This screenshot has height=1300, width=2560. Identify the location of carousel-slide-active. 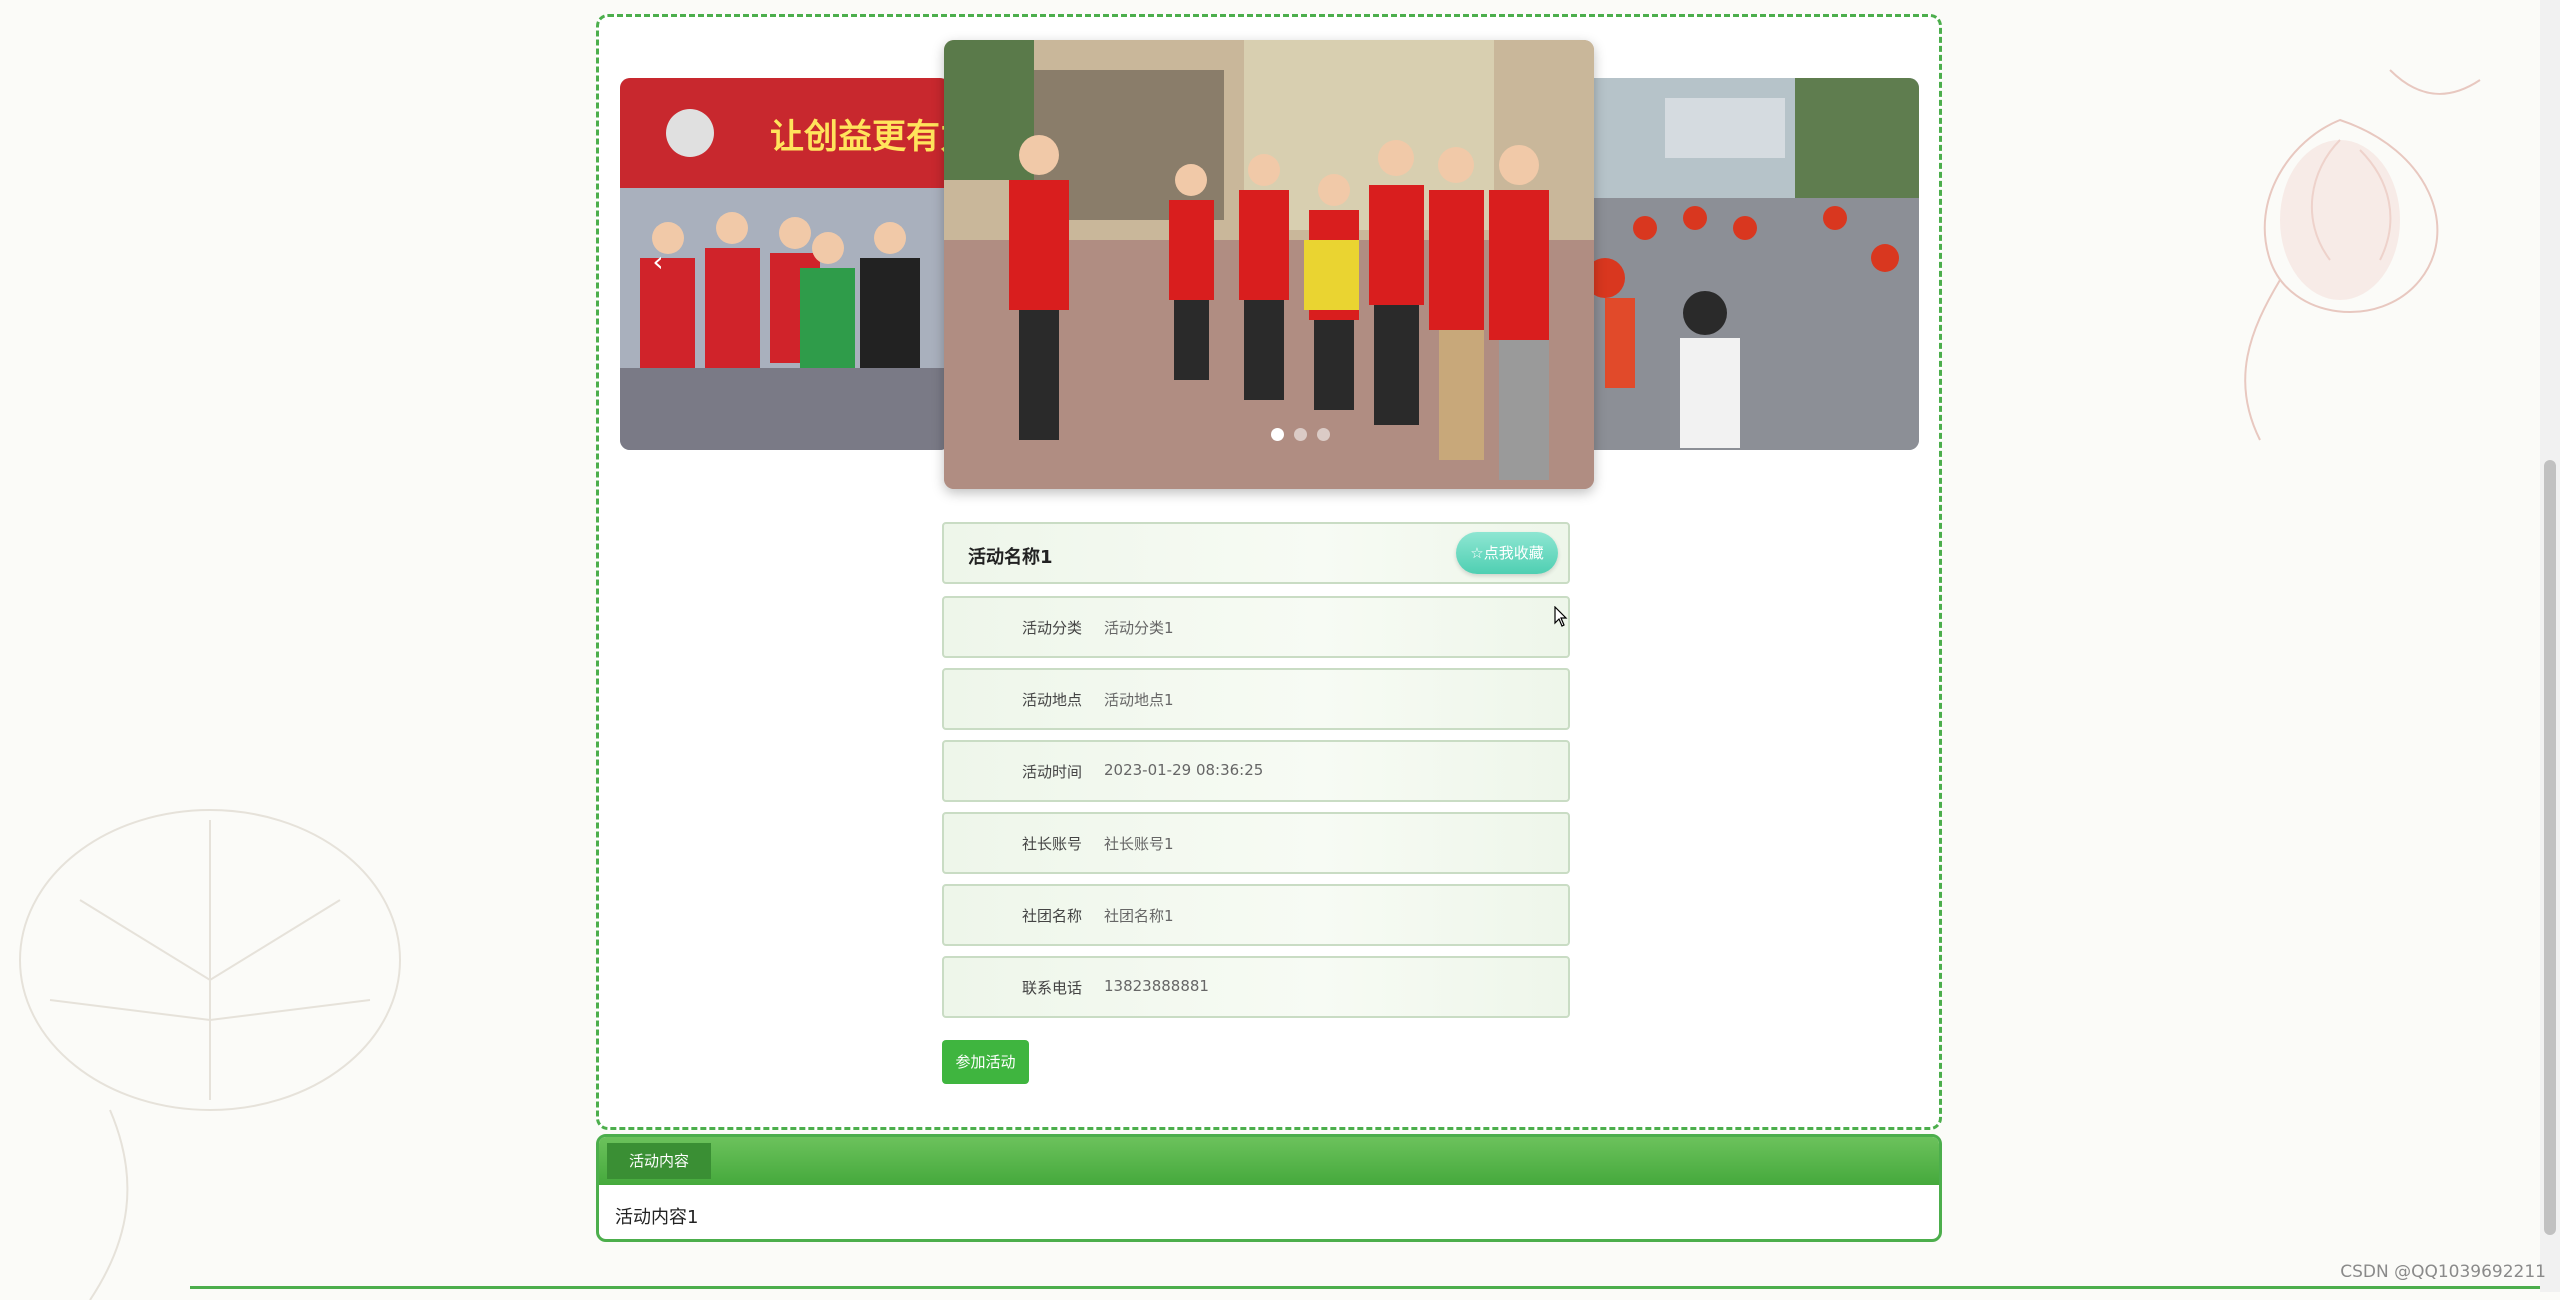
(1269, 264).